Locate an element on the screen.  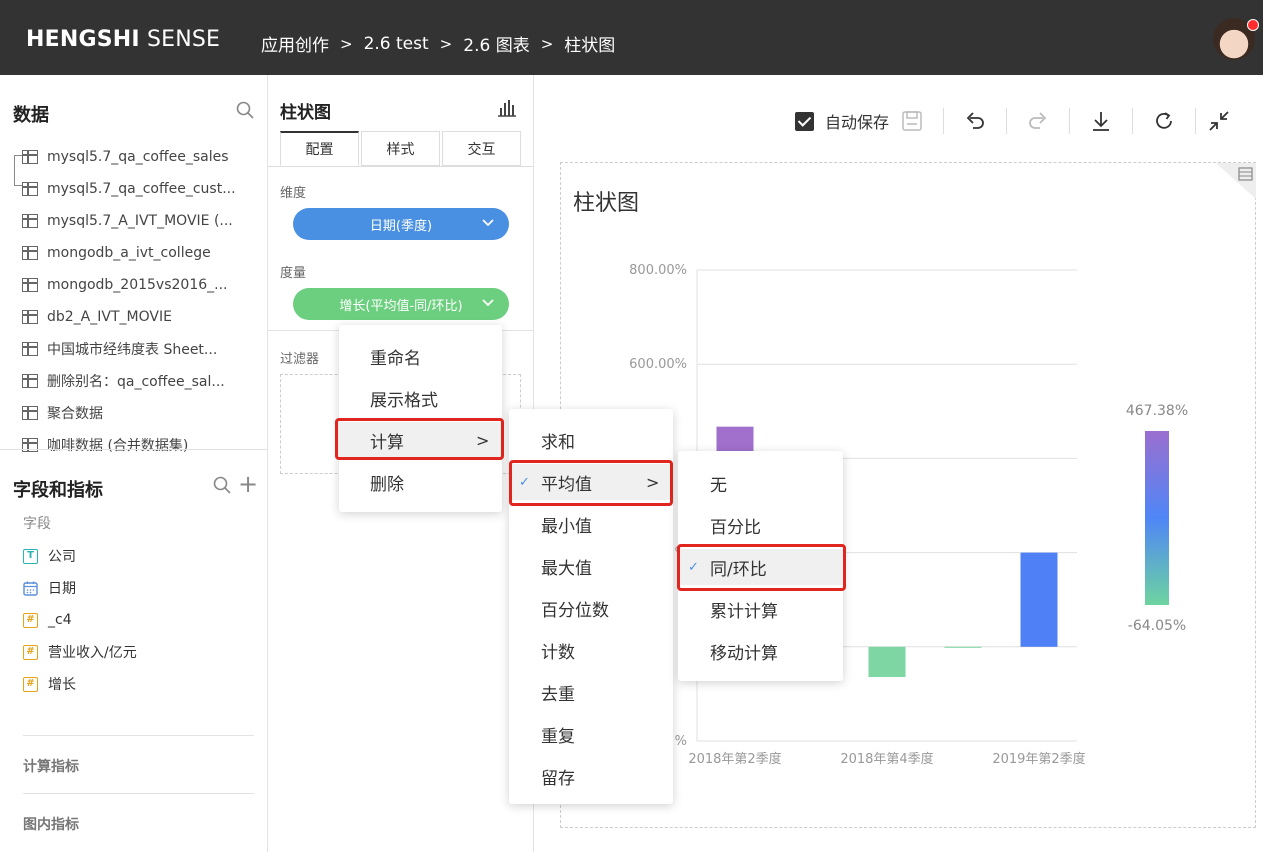
fields-section-label: 字段 is located at coordinates (37, 524).